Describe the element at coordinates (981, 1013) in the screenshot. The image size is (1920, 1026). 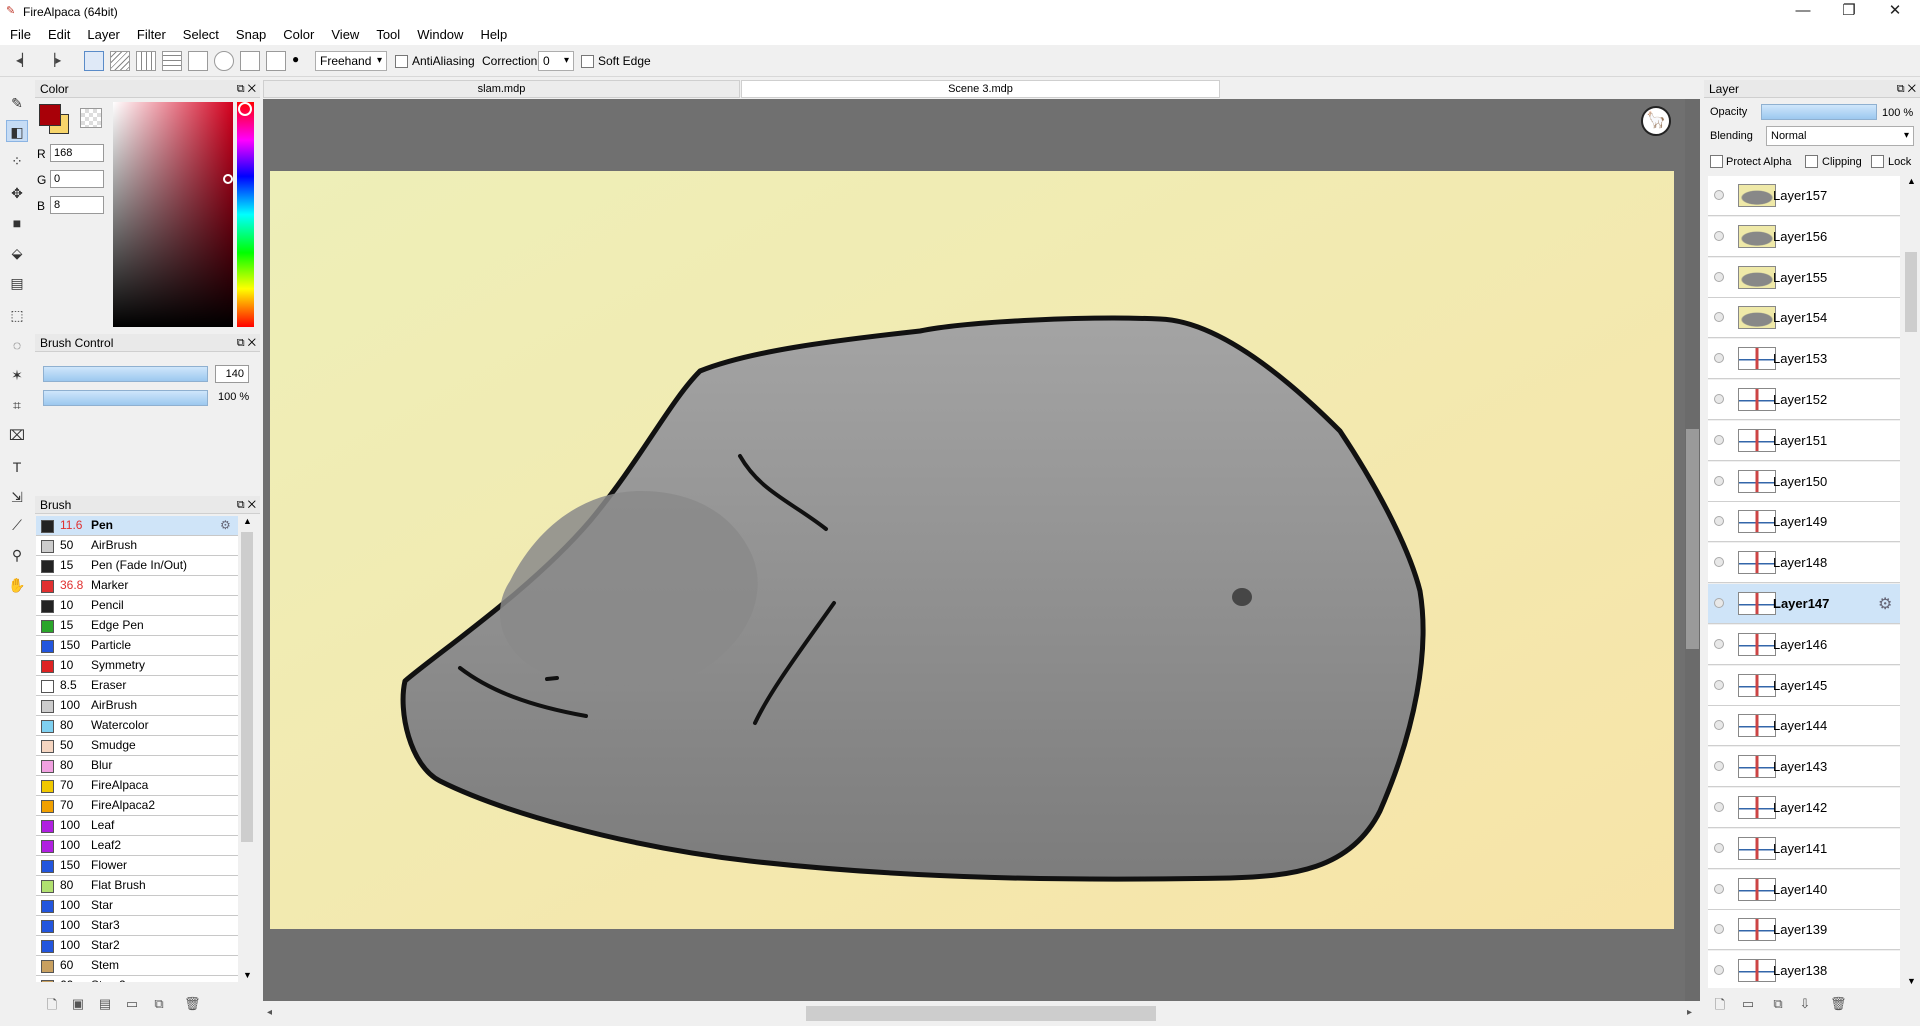
I see `horizontal-scroll-thumb` at that location.